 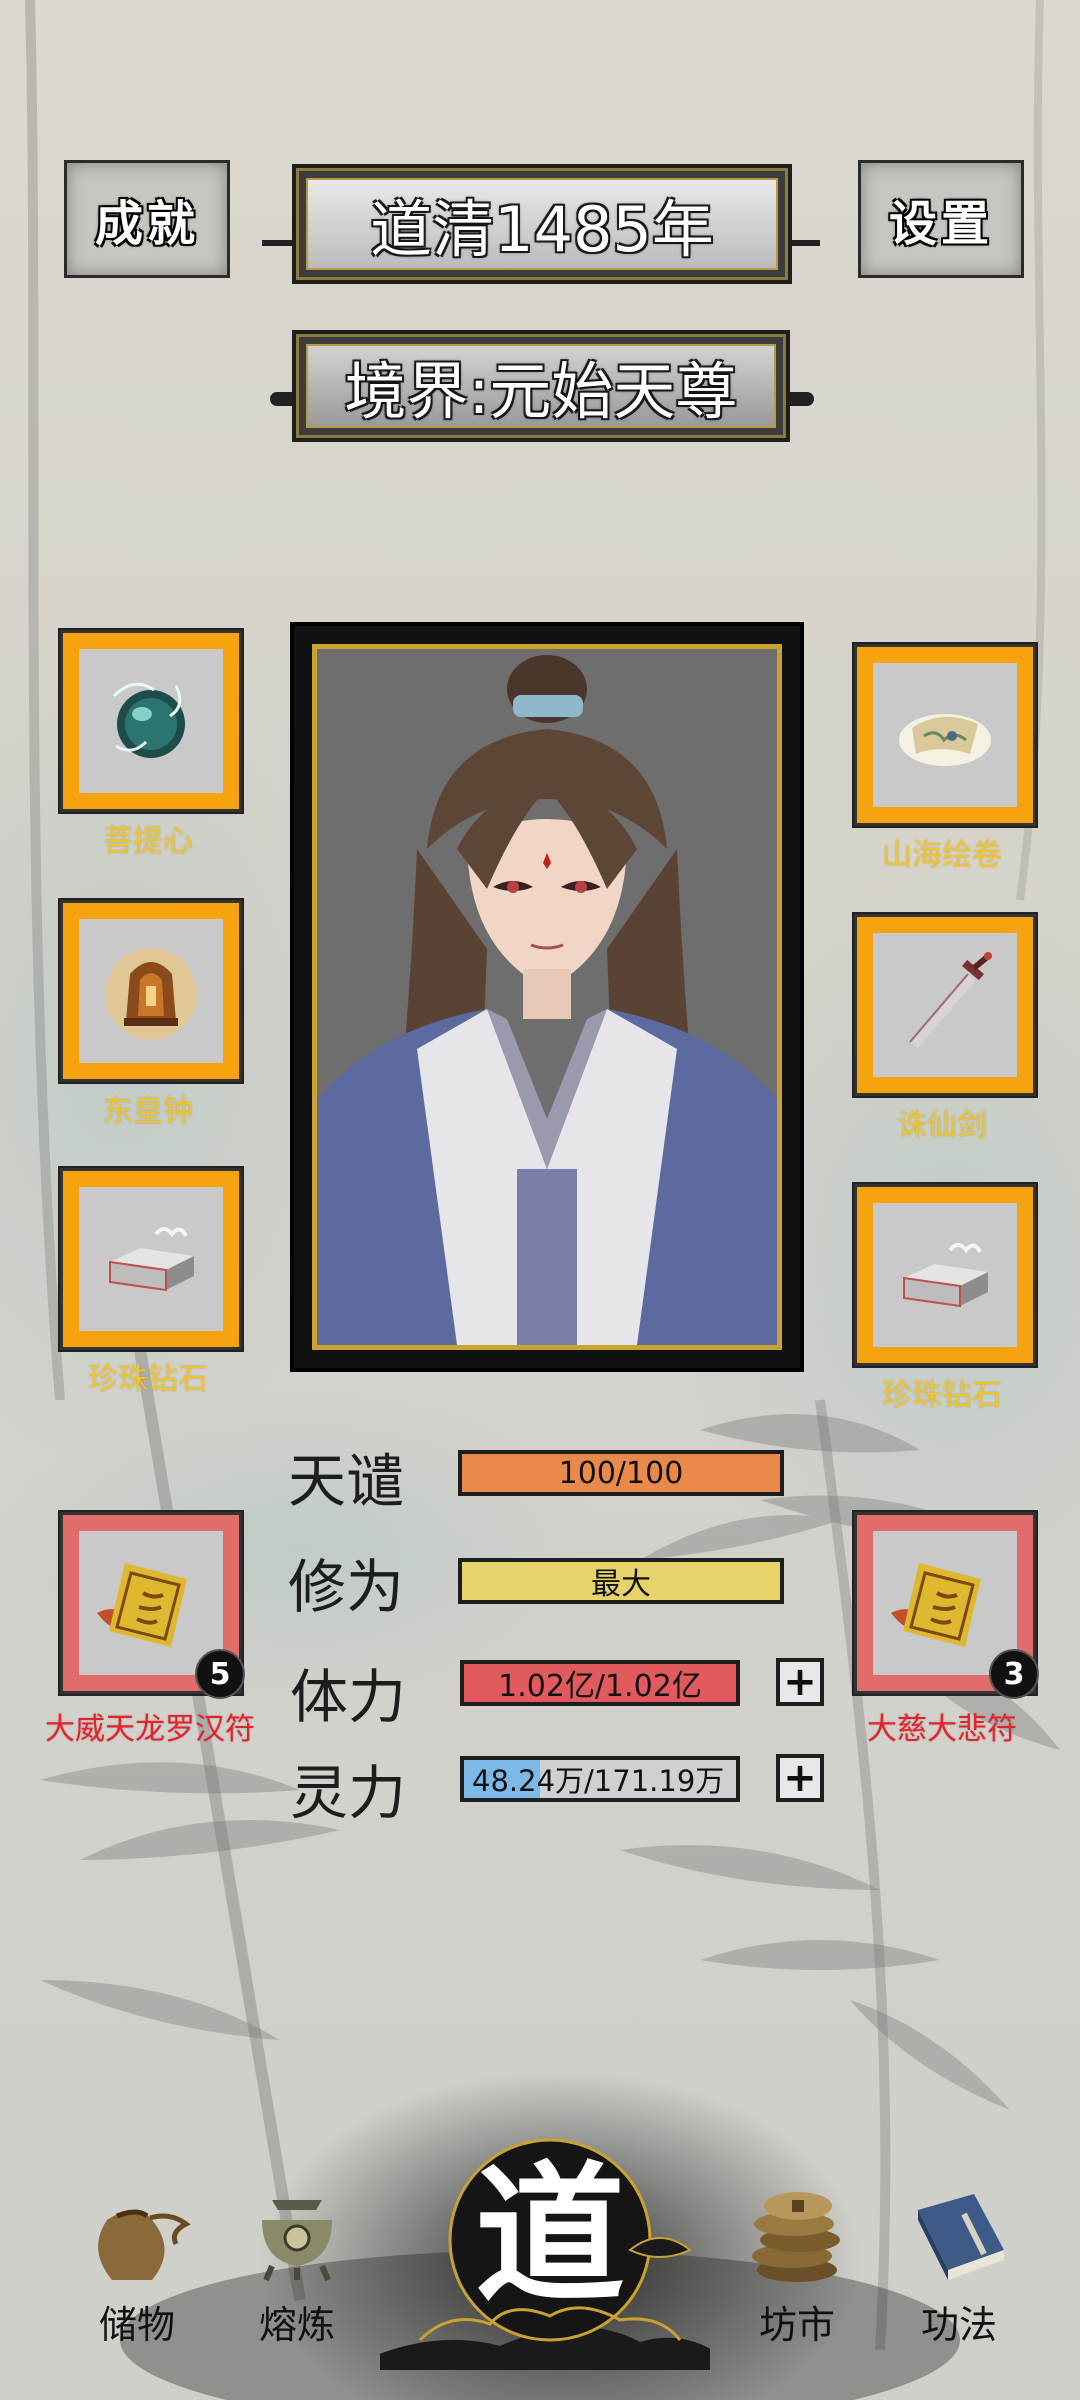 What do you see at coordinates (945, 740) in the screenshot?
I see `scroll-map-icon` at bounding box center [945, 740].